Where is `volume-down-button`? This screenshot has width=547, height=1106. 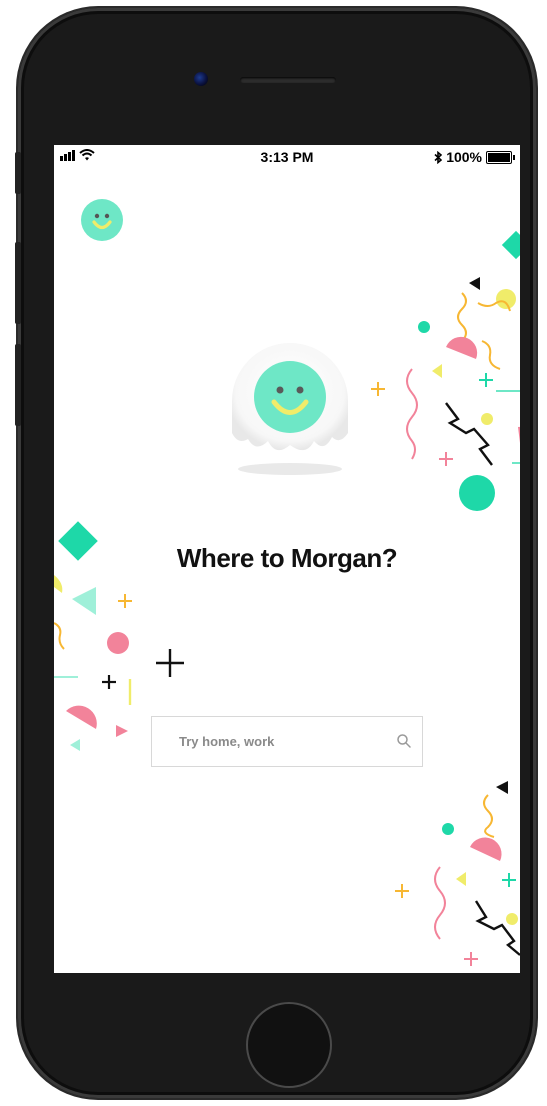 volume-down-button is located at coordinates (18, 385).